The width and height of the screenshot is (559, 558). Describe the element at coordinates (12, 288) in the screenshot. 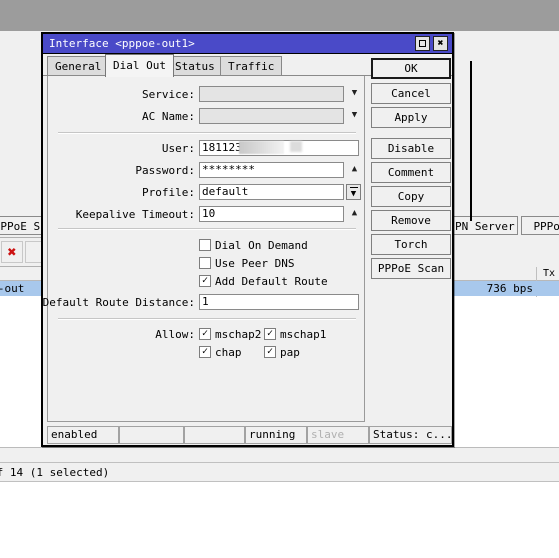

I see `row-interface-name: poe-out` at that location.